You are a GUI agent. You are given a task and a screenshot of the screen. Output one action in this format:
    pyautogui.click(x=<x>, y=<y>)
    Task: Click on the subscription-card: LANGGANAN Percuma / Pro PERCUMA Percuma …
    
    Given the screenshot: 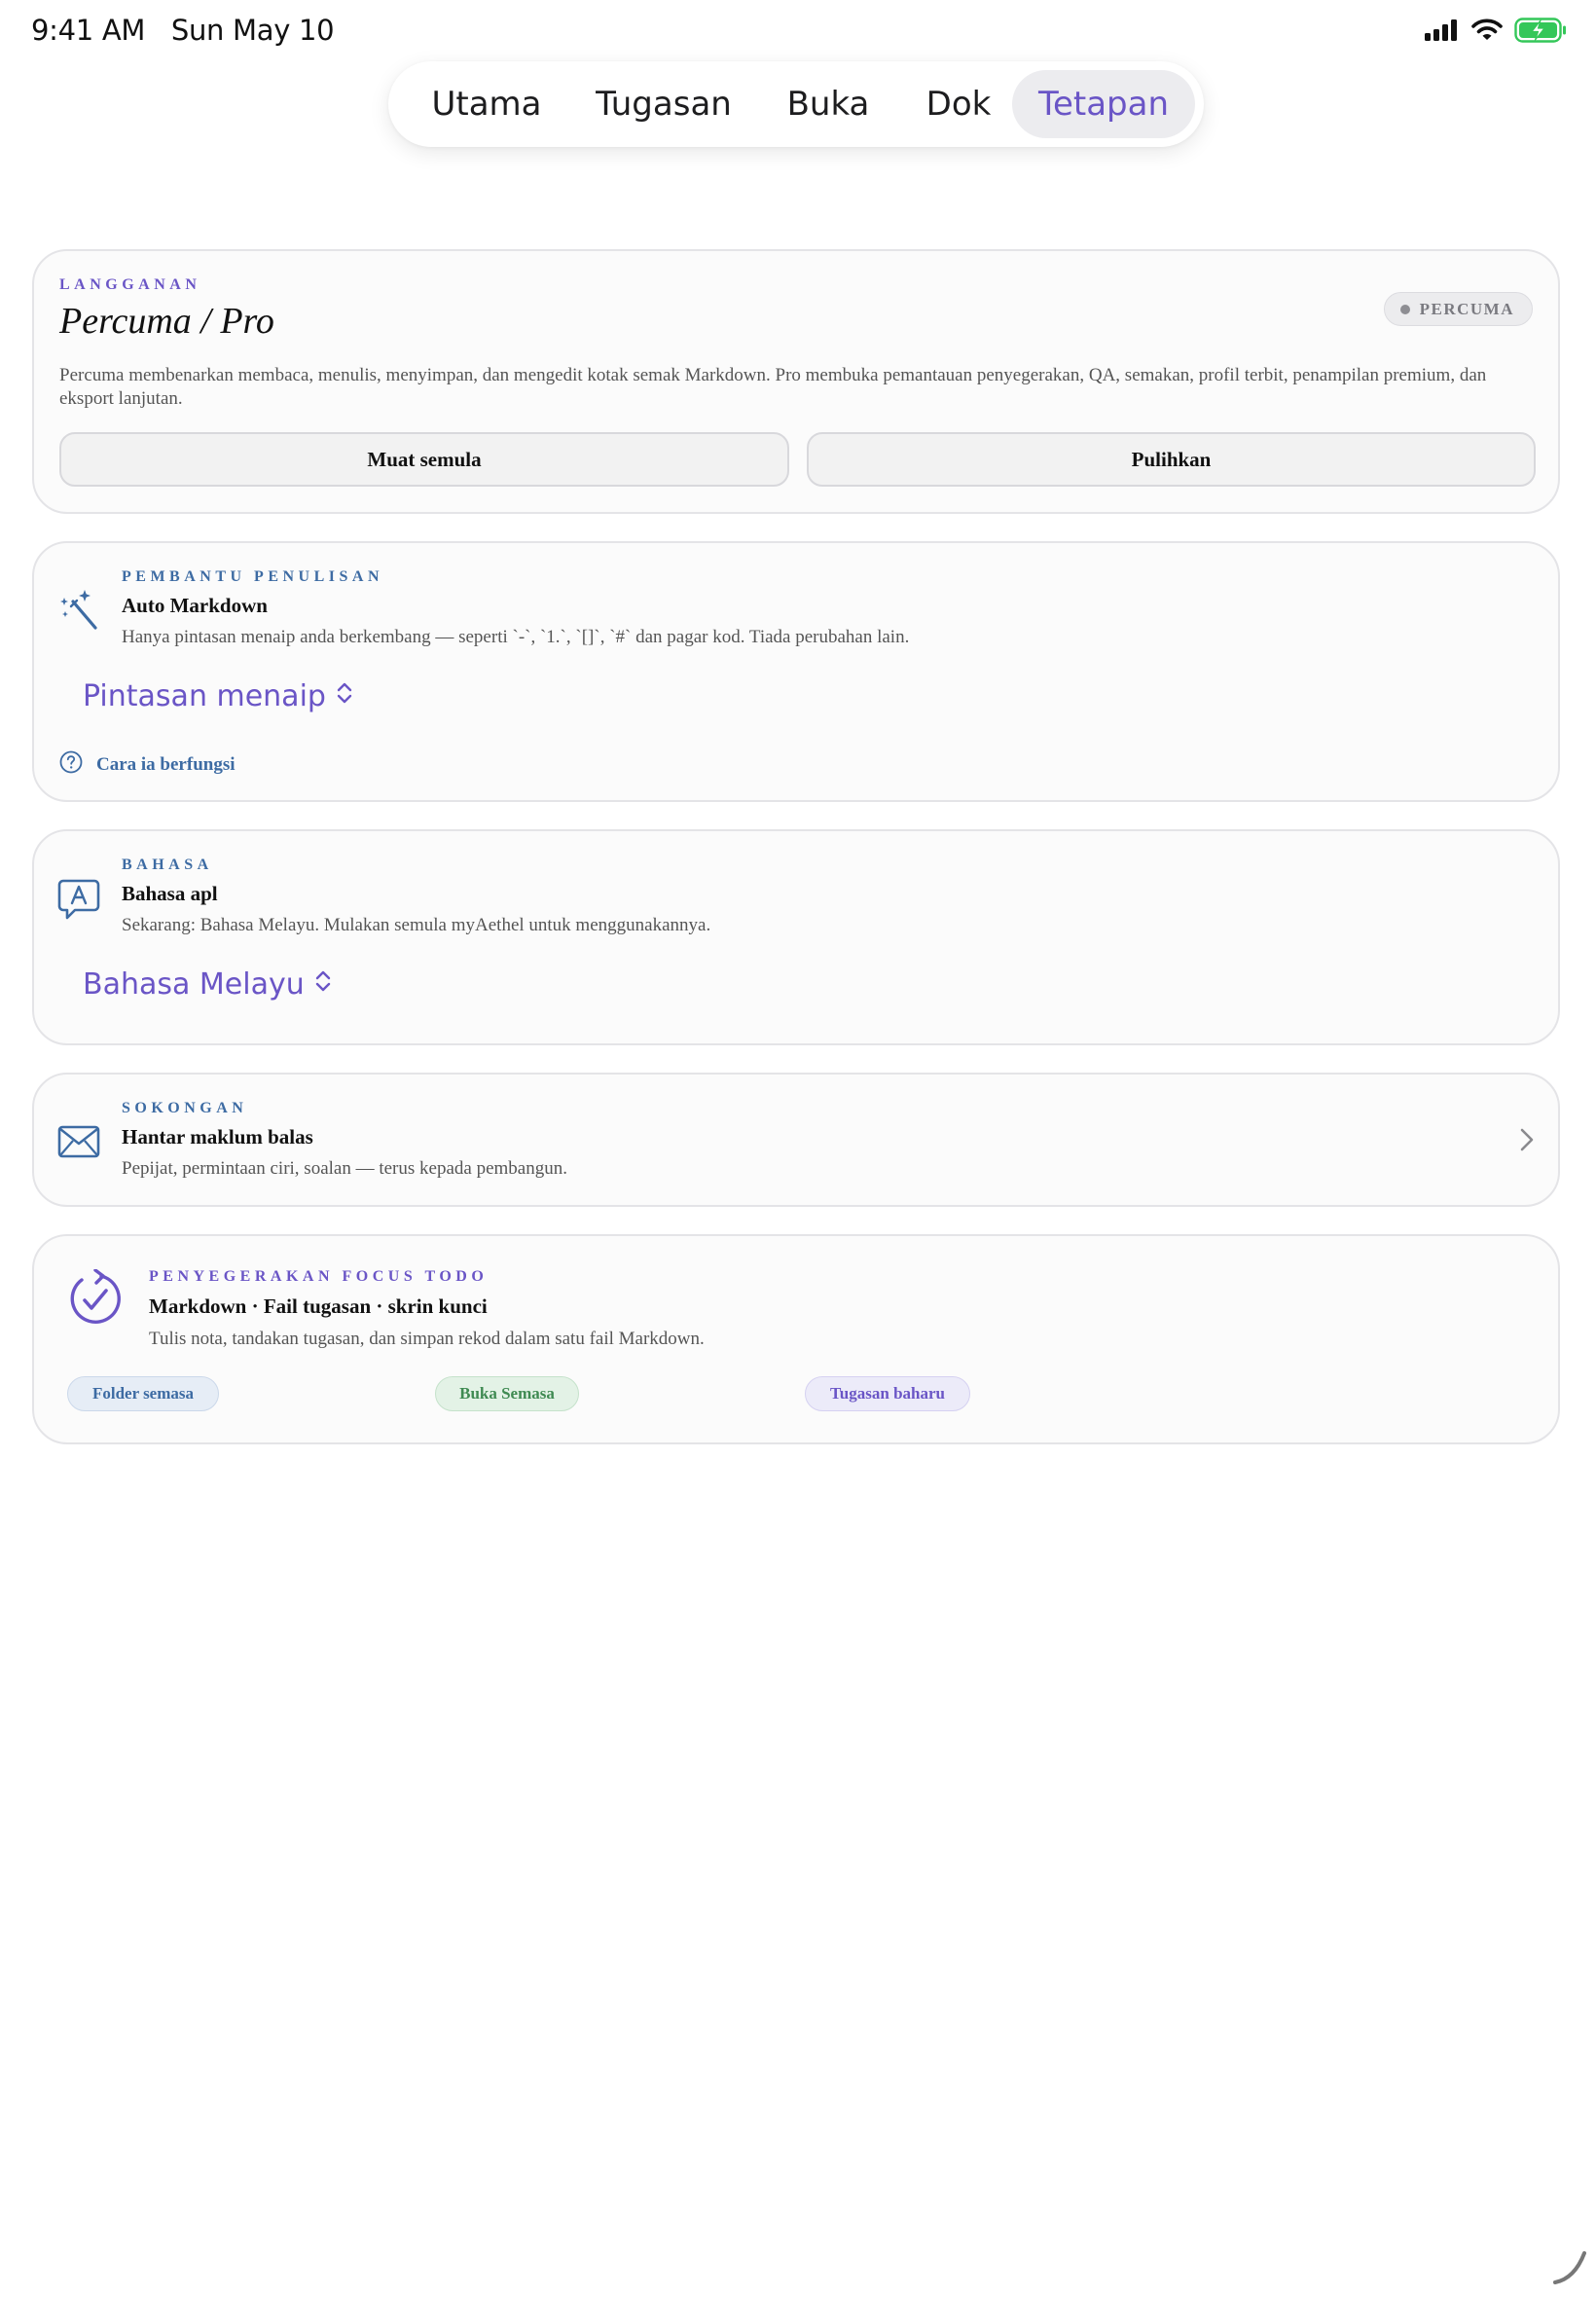 What is the action you would take?
    pyautogui.click(x=796, y=381)
    